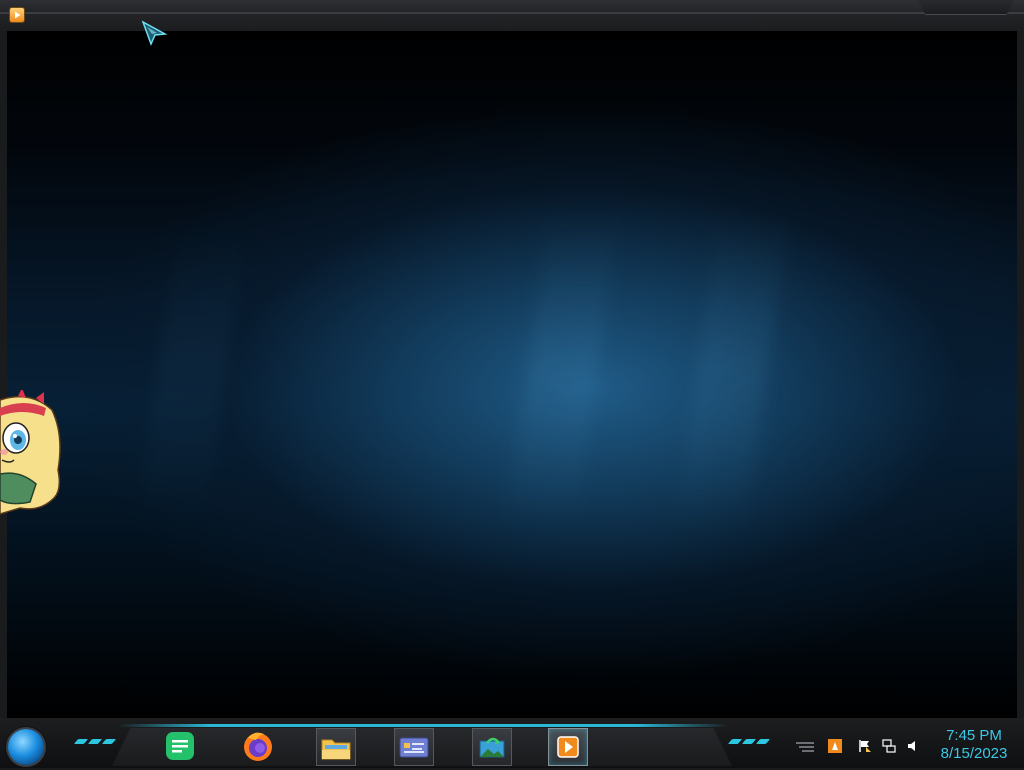 Image resolution: width=1024 pixels, height=770 pixels. I want to click on taskbar-accent-line, so click(423, 725).